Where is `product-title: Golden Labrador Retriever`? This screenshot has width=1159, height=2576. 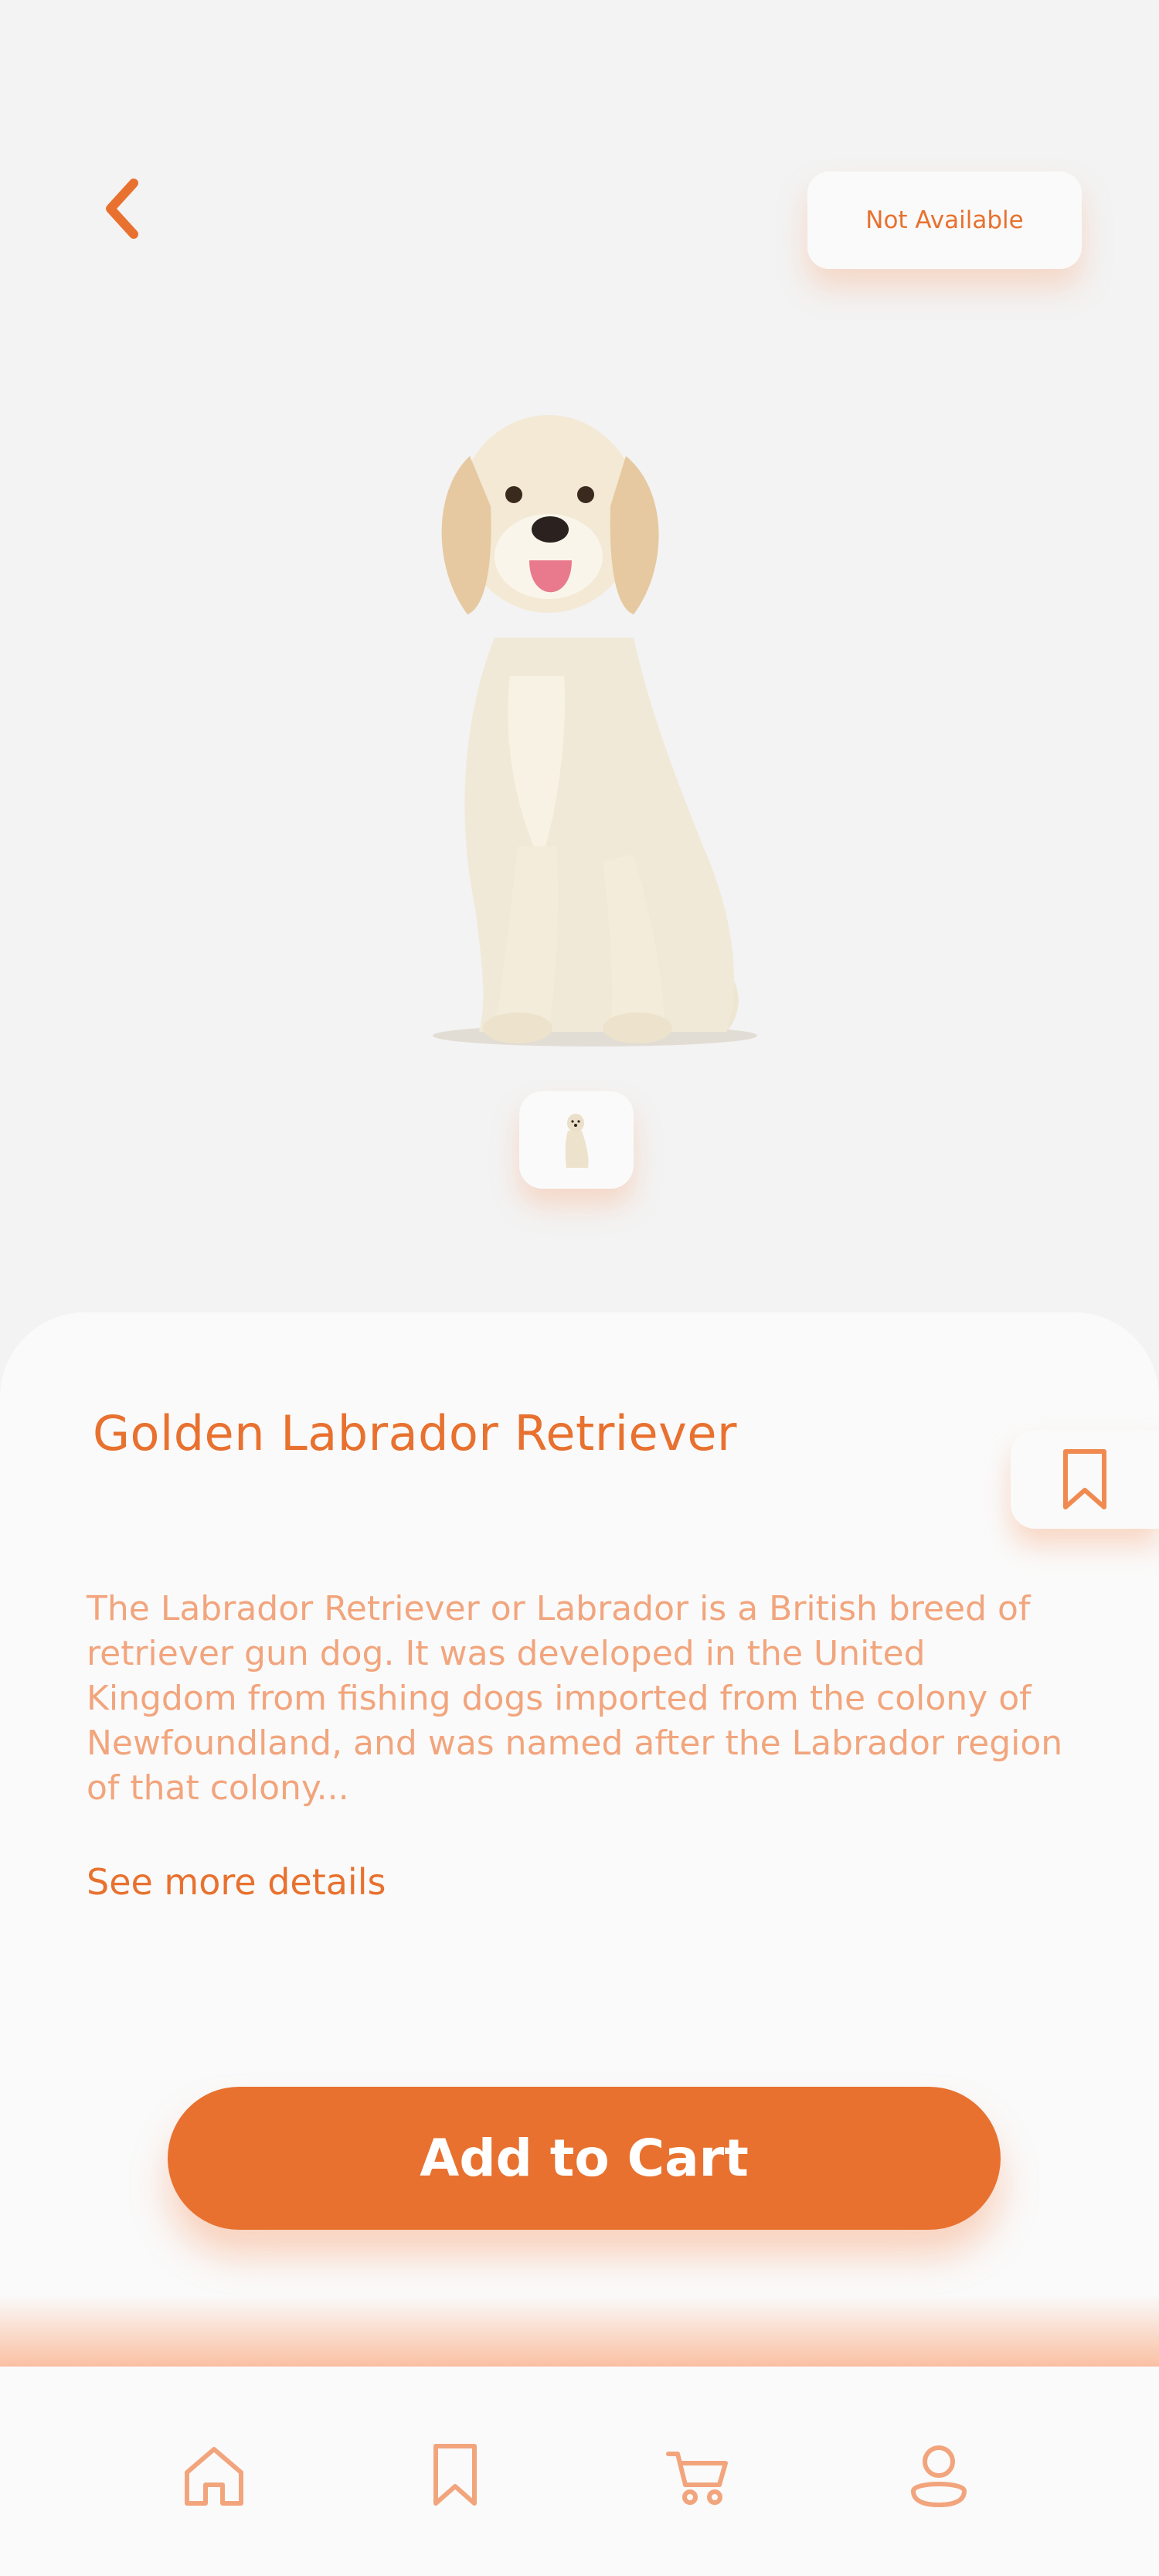
product-title: Golden Labrador Retriever is located at coordinates (415, 1433).